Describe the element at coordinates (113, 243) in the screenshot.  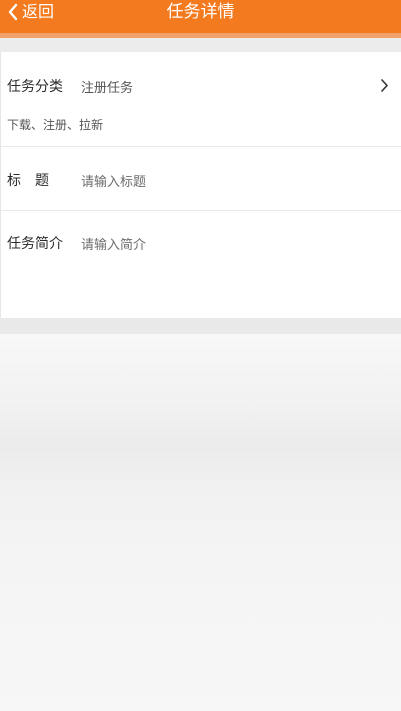
I see `intro-input: 请输入简介` at that location.